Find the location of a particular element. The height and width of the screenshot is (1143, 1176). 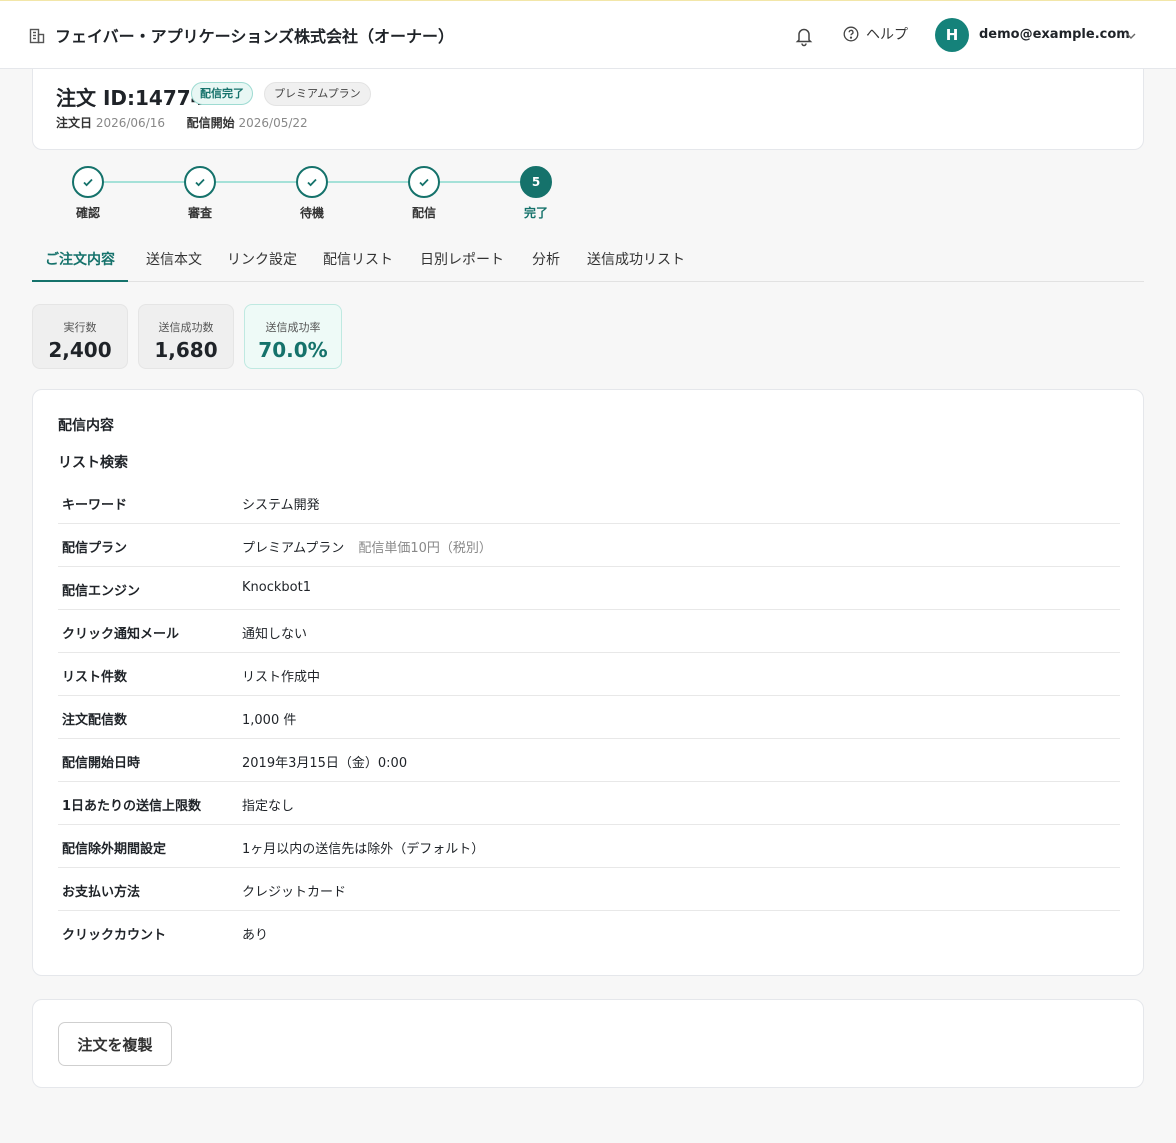

row-value-group: プレミアムプラン 配信単価10円（税別） is located at coordinates (367, 546).